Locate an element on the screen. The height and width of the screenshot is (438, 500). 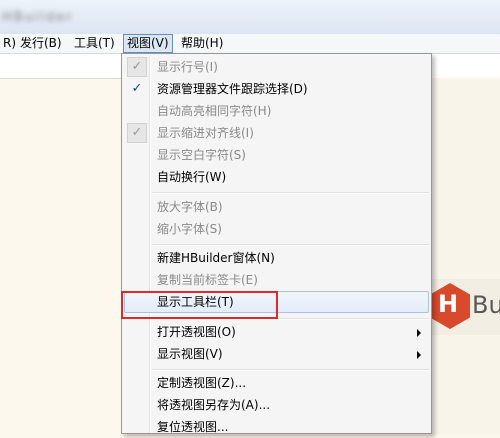
logo-text: Bui is located at coordinates (486, 305).